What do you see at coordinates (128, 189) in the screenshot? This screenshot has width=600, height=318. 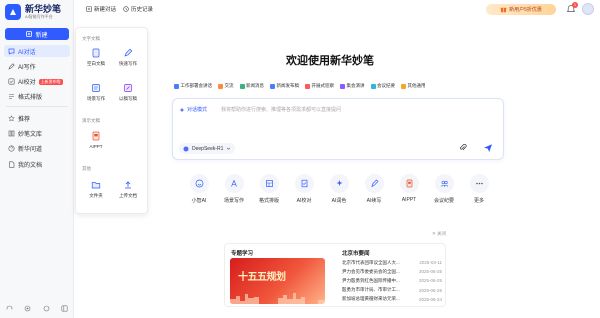 I see `menu-item-upload-doc: 上传文档` at bounding box center [128, 189].